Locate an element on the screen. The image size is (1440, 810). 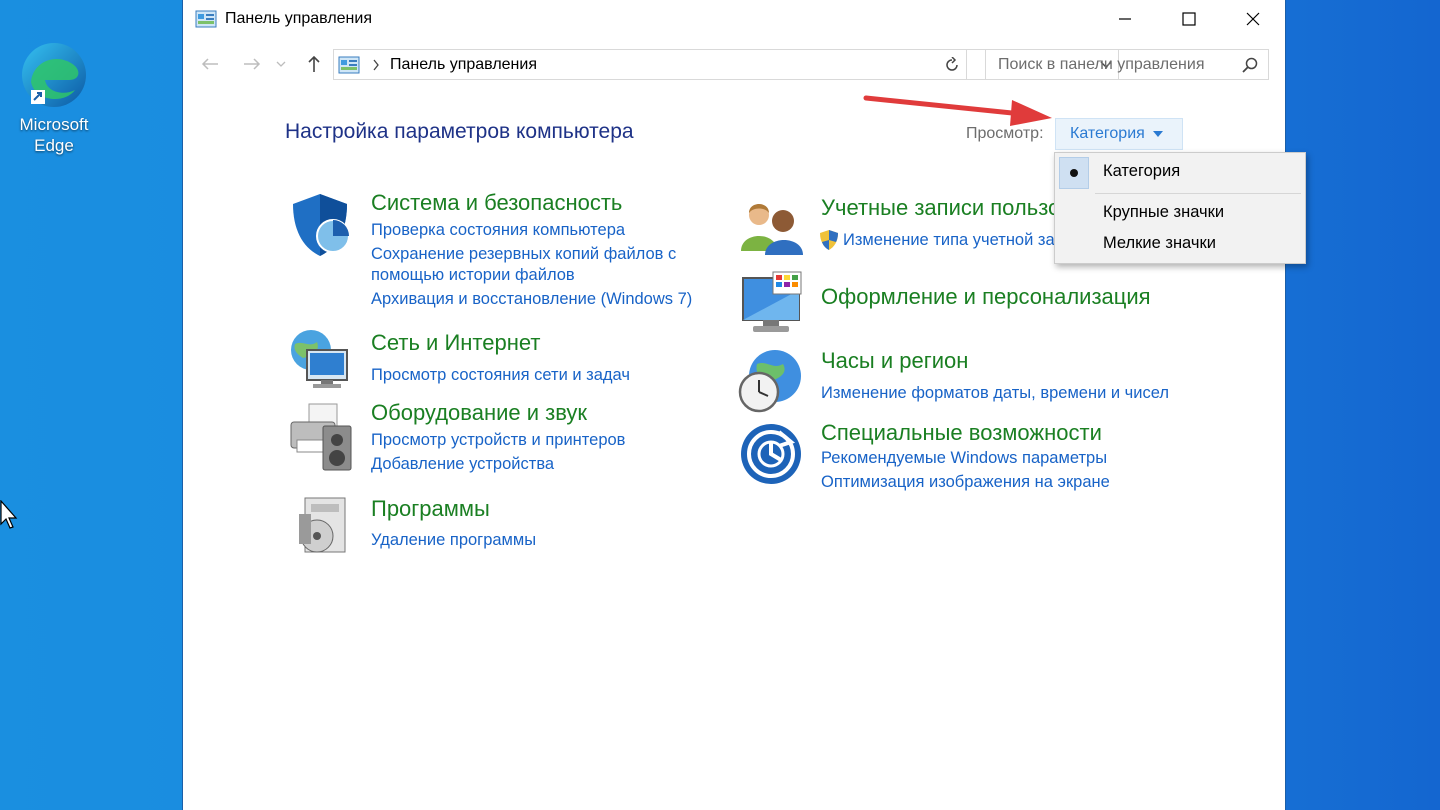
category-title-system-security: Система и безопасность is located at coordinates (496, 203).